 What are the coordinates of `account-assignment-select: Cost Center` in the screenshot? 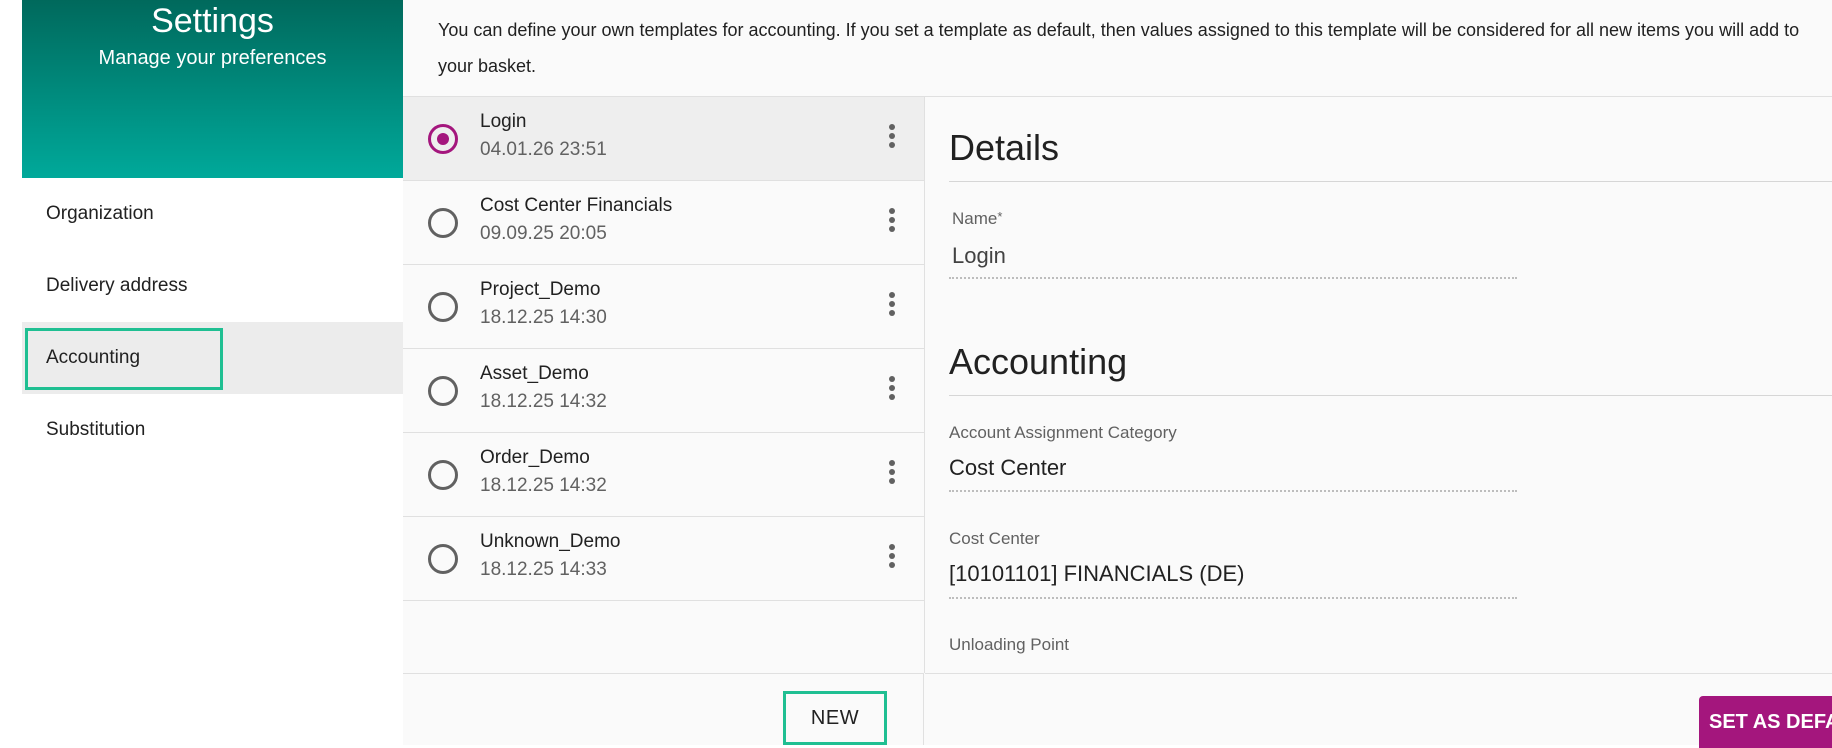 It's located at (1007, 468).